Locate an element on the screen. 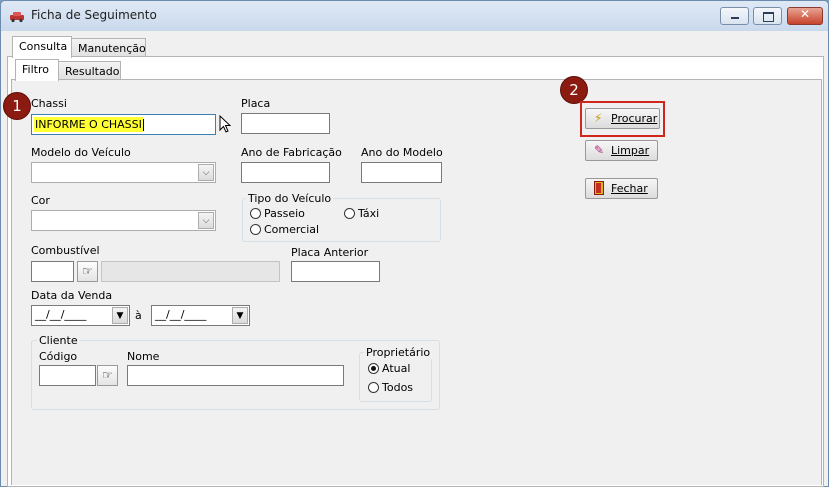  fechar-button: Fechar is located at coordinates (621, 188).